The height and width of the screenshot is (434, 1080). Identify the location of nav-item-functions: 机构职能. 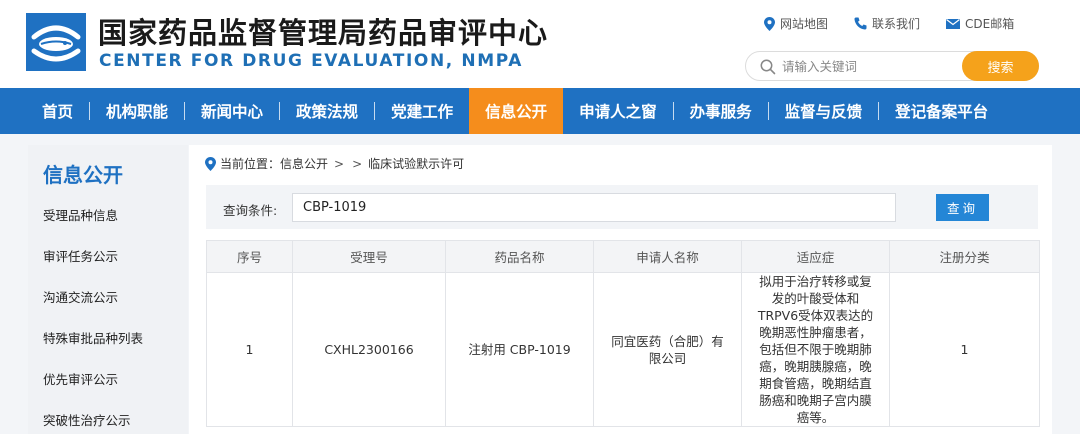
(137, 111).